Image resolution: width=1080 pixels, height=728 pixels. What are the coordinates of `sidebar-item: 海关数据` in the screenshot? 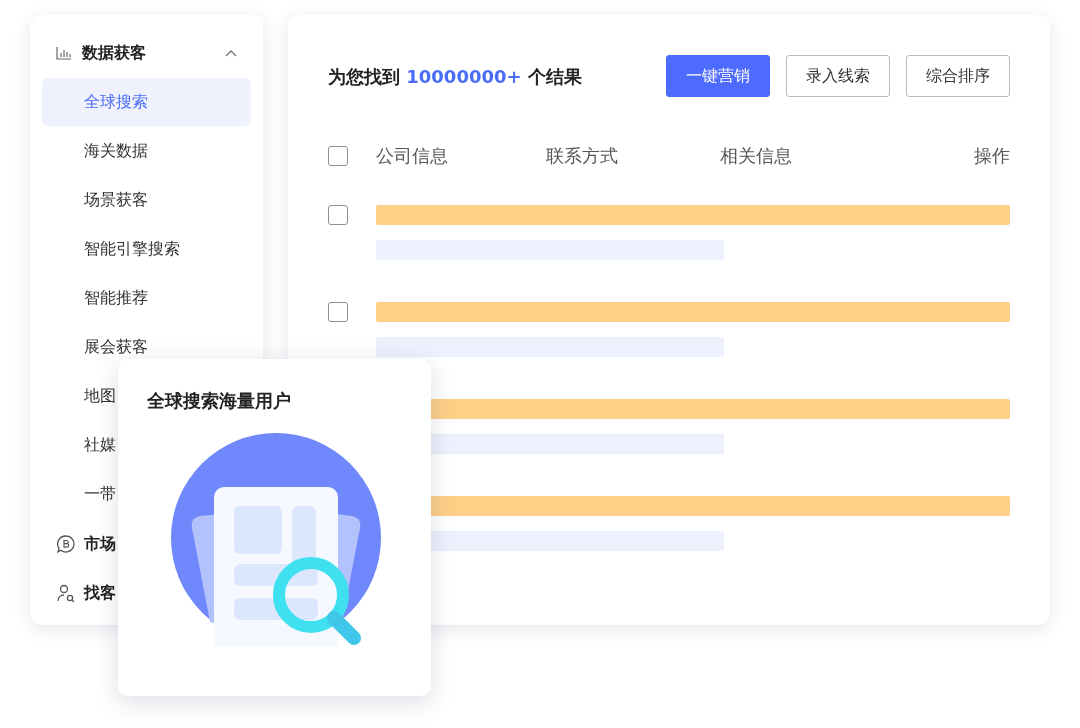 It's located at (146, 151).